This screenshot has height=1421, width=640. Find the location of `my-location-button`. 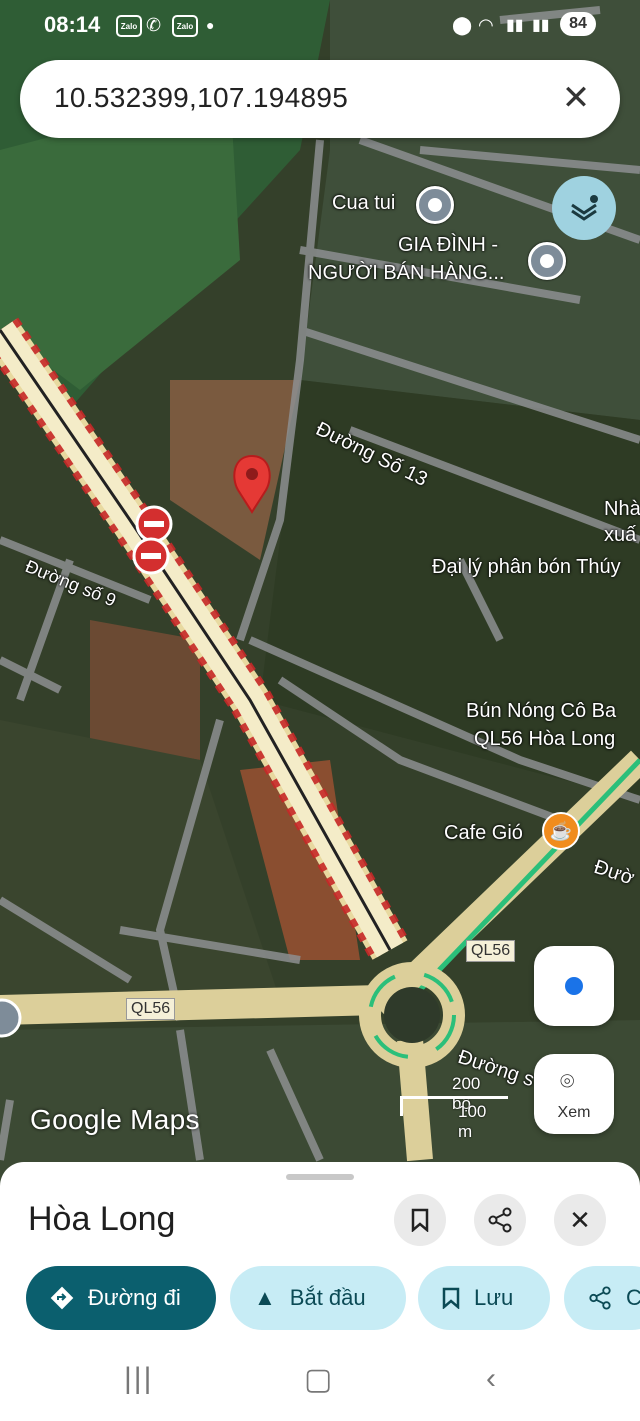

my-location-button is located at coordinates (574, 986).